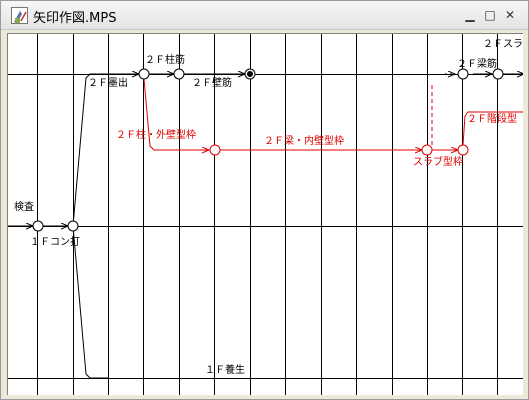 The width and height of the screenshot is (529, 400). I want to click on label-wall-2f: ２Ｆ壁筋, so click(212, 82).